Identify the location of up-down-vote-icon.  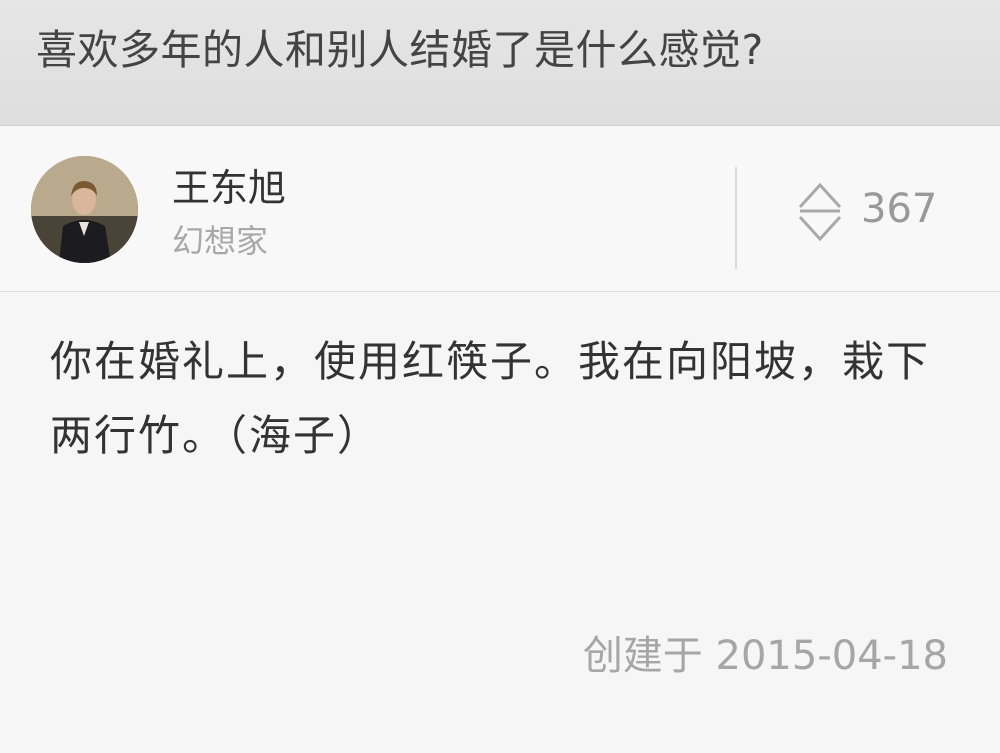
(820, 212).